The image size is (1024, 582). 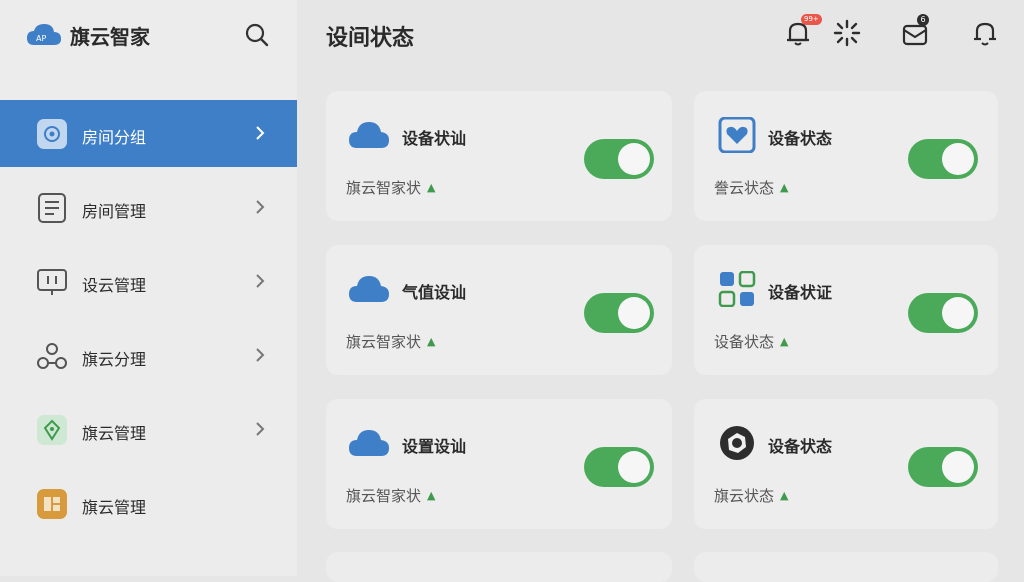 I want to click on bell-icon: 99+, so click(x=802, y=31).